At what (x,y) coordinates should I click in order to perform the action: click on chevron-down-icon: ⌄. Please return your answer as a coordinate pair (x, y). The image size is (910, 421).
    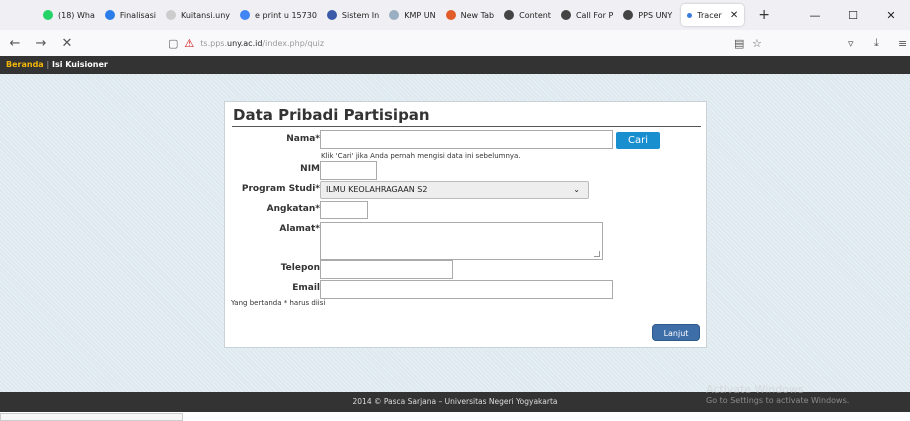
    Looking at the image, I should click on (576, 189).